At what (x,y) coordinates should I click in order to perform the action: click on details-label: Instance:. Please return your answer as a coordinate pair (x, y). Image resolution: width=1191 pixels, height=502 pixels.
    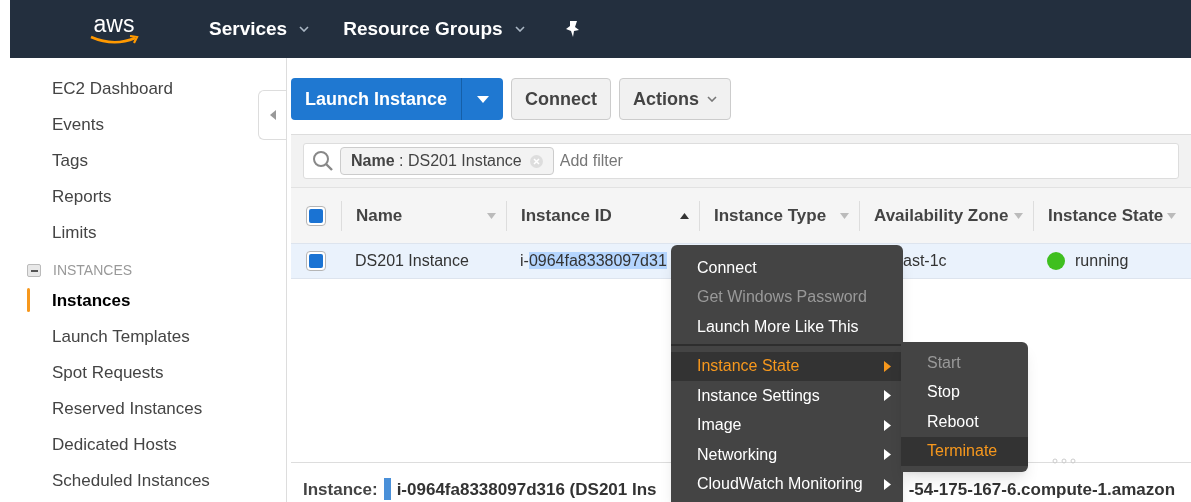
    Looking at the image, I should click on (340, 489).